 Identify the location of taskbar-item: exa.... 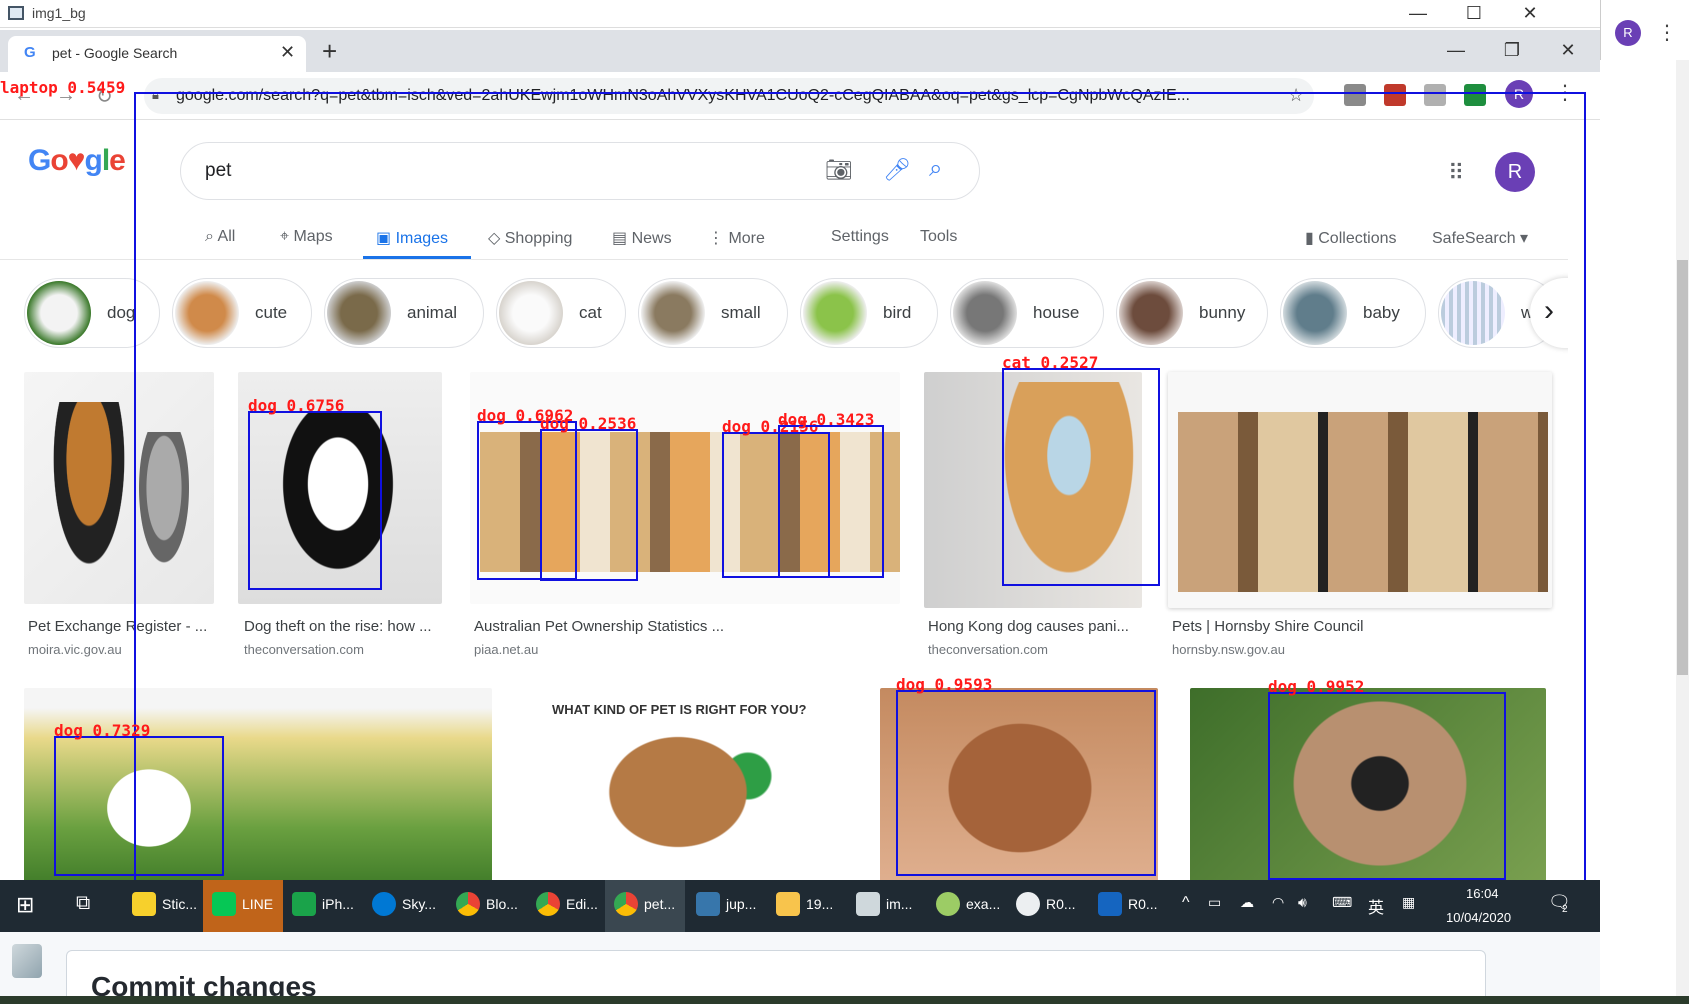
(983, 904).